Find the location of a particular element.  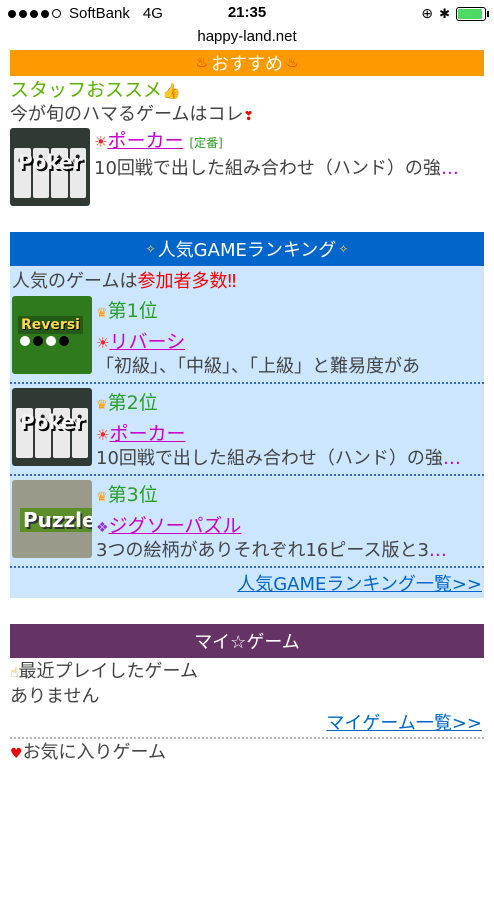

mygame-header: マイ☆ゲーム is located at coordinates (247, 641).